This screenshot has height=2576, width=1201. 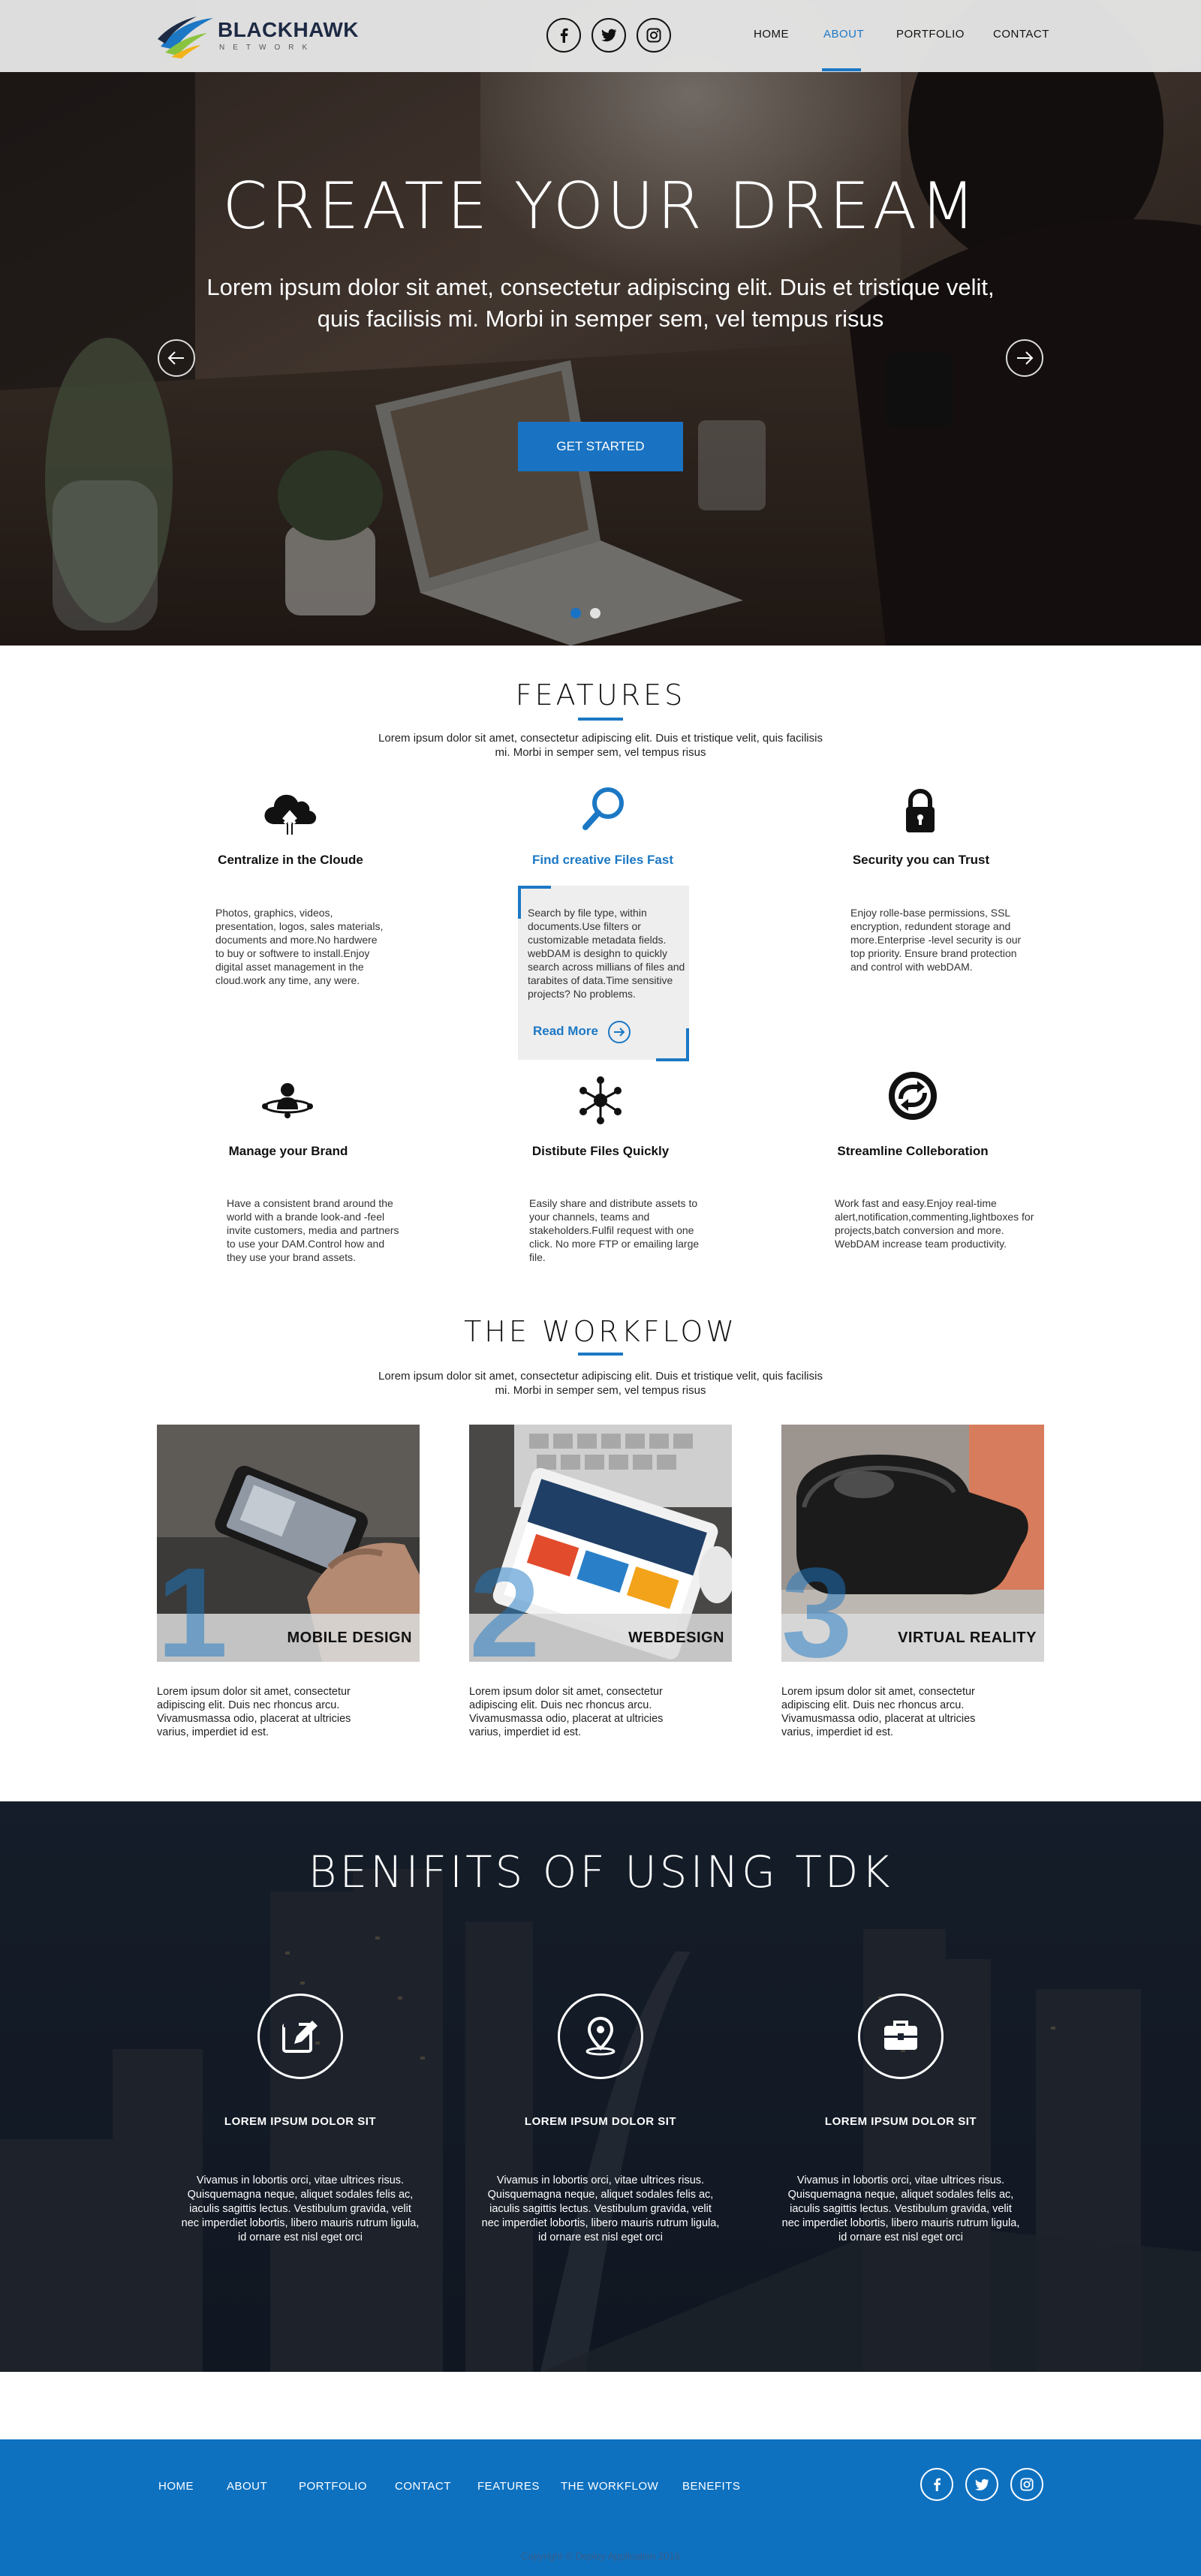 I want to click on slider-prev-button, so click(x=176, y=358).